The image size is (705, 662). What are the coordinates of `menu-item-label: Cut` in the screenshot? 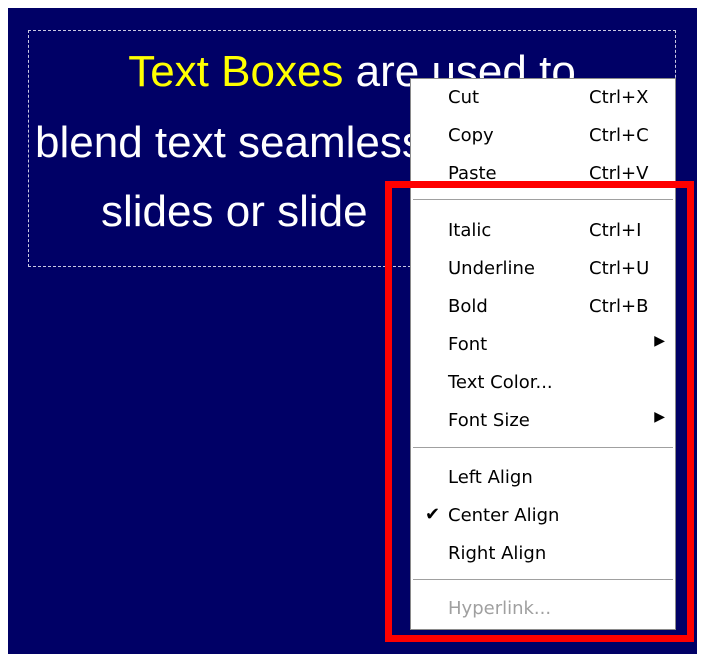 It's located at (464, 97).